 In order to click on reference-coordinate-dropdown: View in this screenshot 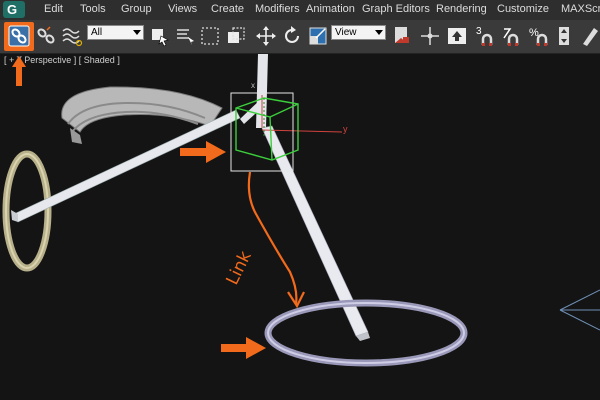, I will do `click(358, 32)`.